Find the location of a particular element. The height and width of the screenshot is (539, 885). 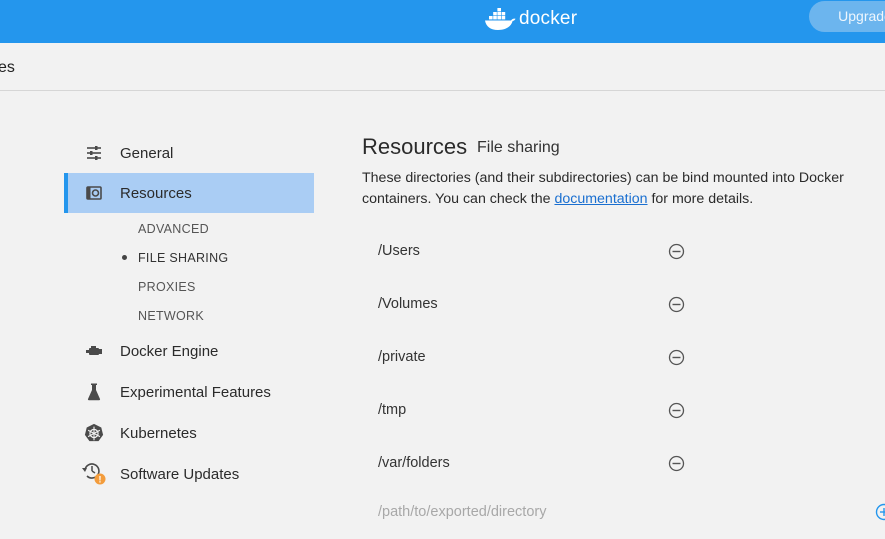

title-bar: es is located at coordinates (442, 67).